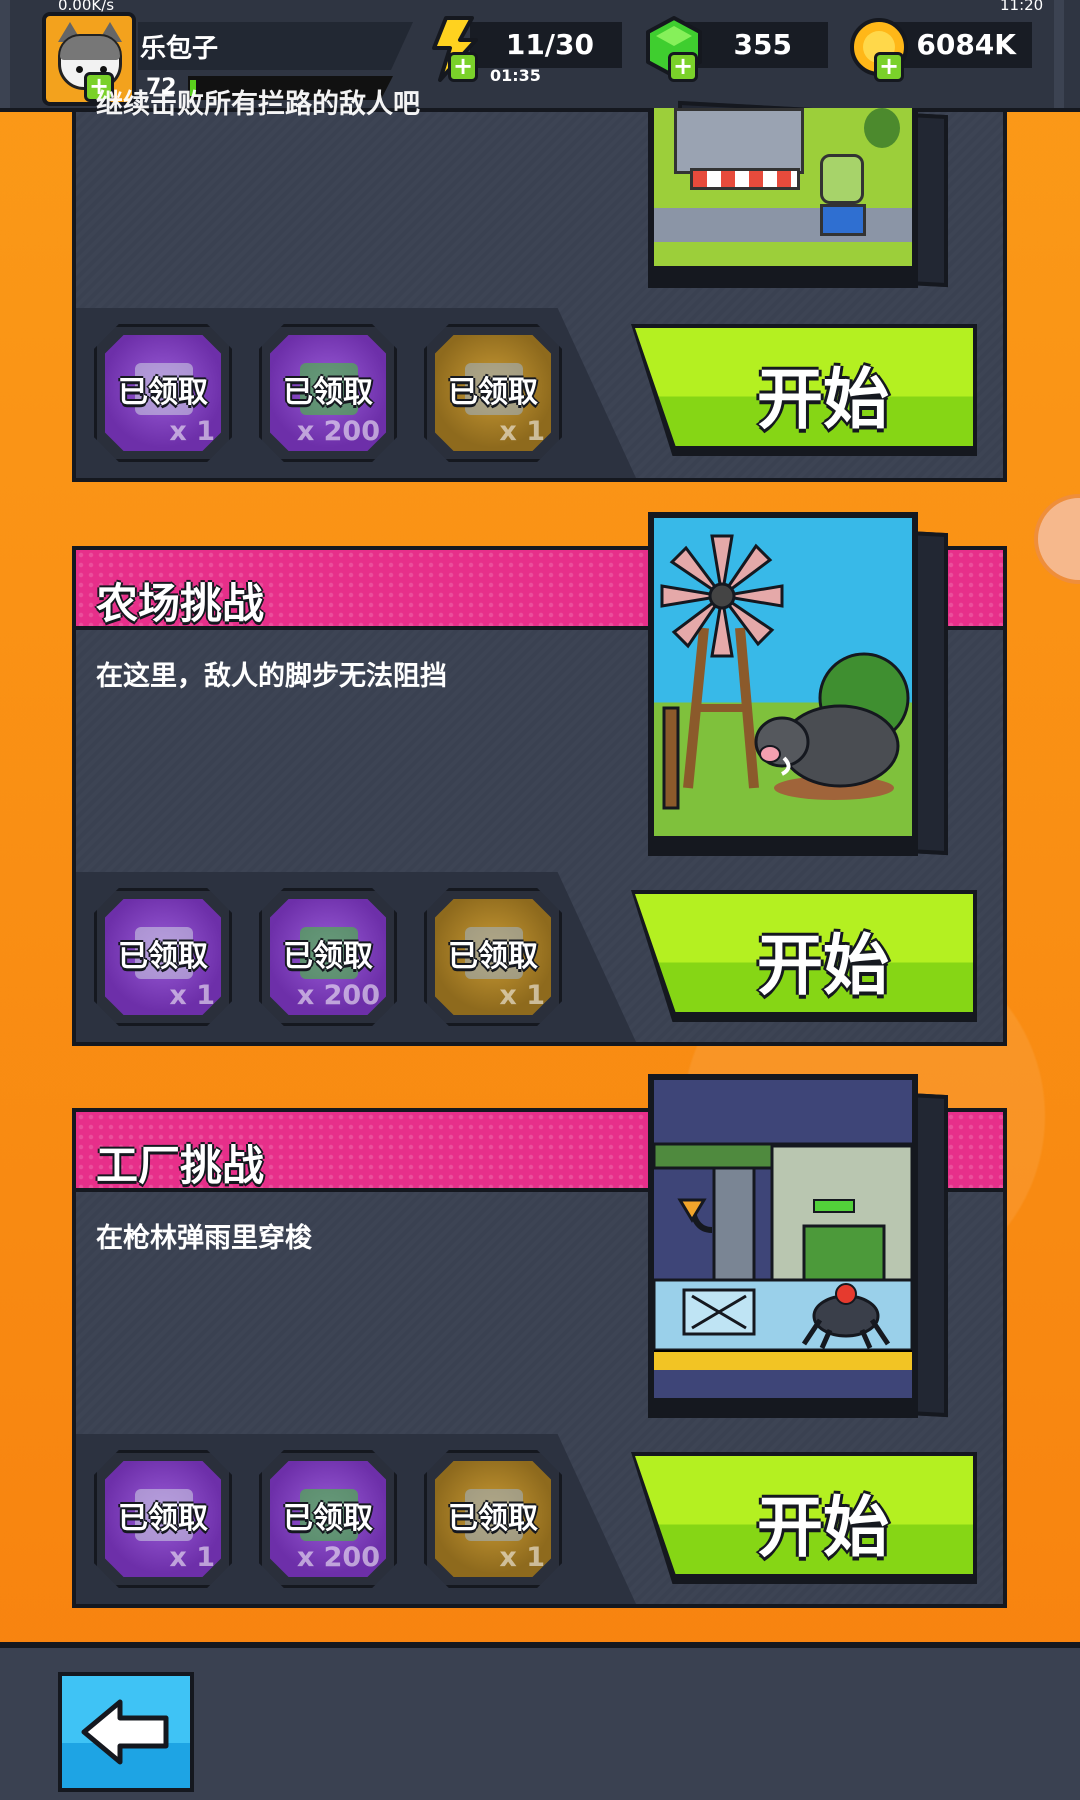 This screenshot has width=1080, height=1800. I want to click on zombie-head, so click(842, 179).